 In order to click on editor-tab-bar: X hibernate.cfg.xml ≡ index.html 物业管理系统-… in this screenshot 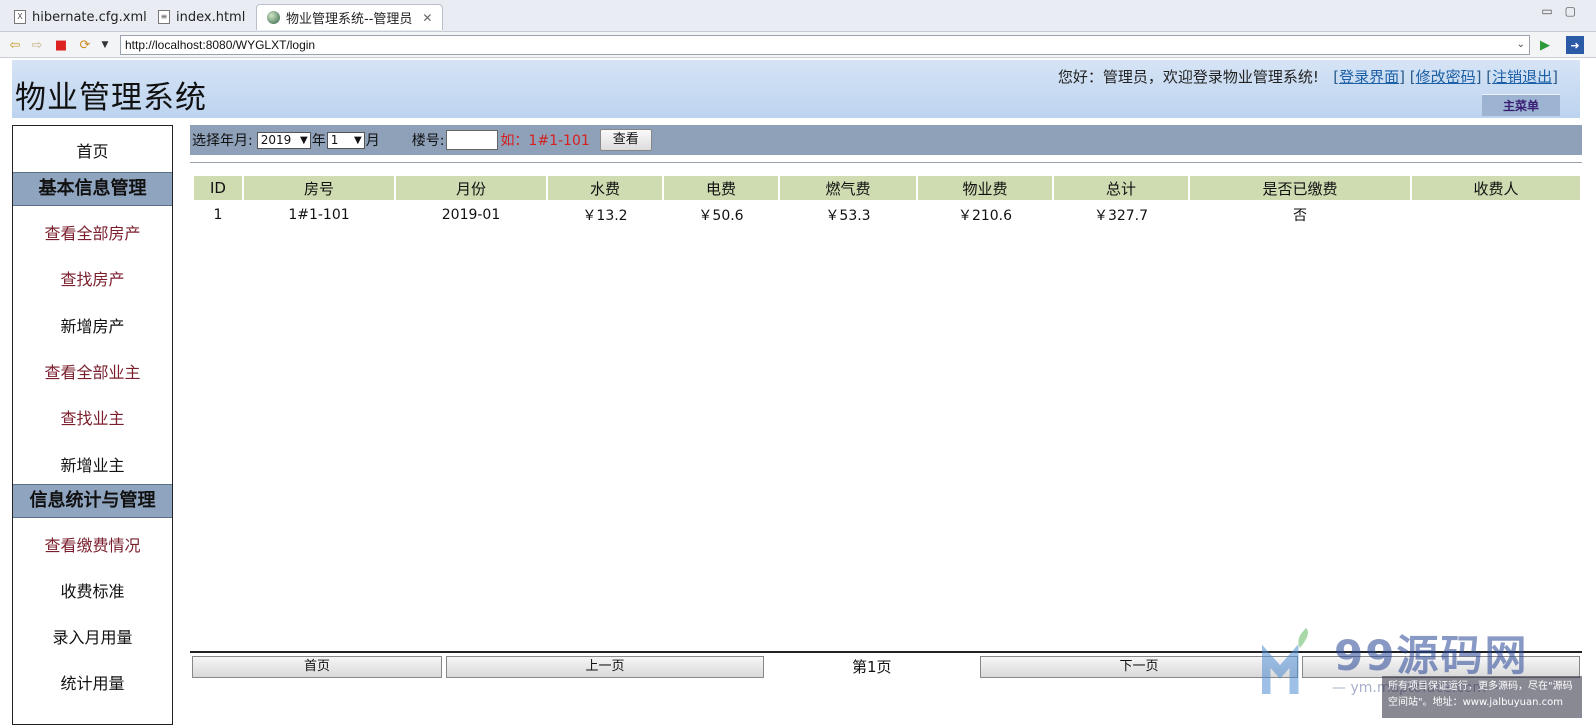, I will do `click(798, 16)`.